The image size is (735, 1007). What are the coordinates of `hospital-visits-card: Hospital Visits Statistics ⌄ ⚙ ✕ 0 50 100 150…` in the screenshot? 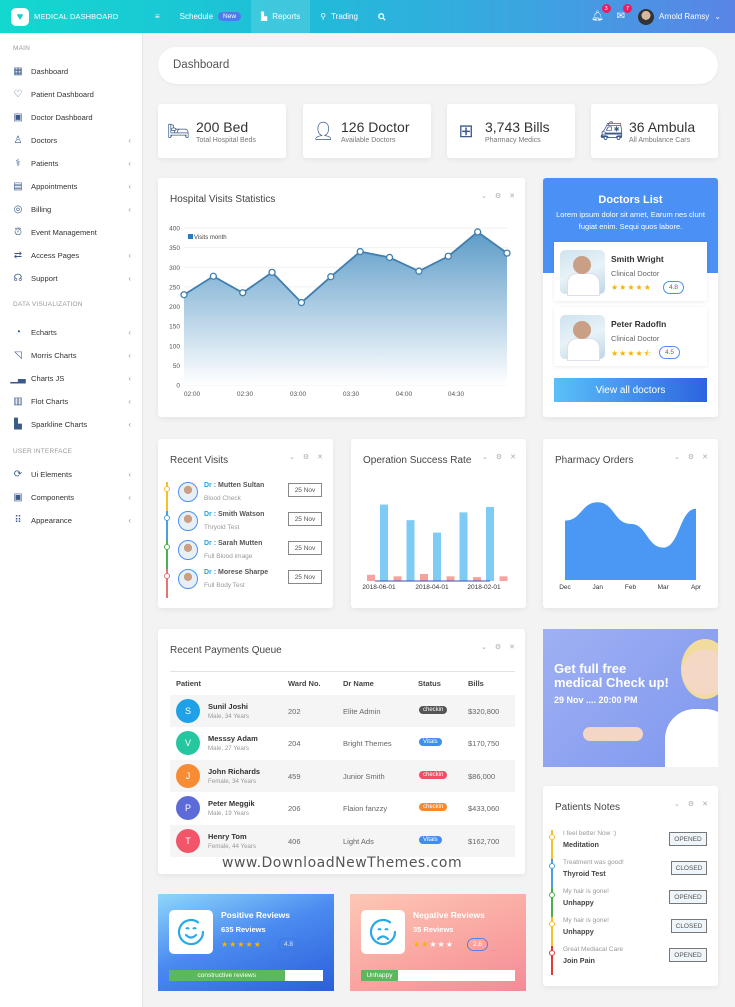 It's located at (341, 297).